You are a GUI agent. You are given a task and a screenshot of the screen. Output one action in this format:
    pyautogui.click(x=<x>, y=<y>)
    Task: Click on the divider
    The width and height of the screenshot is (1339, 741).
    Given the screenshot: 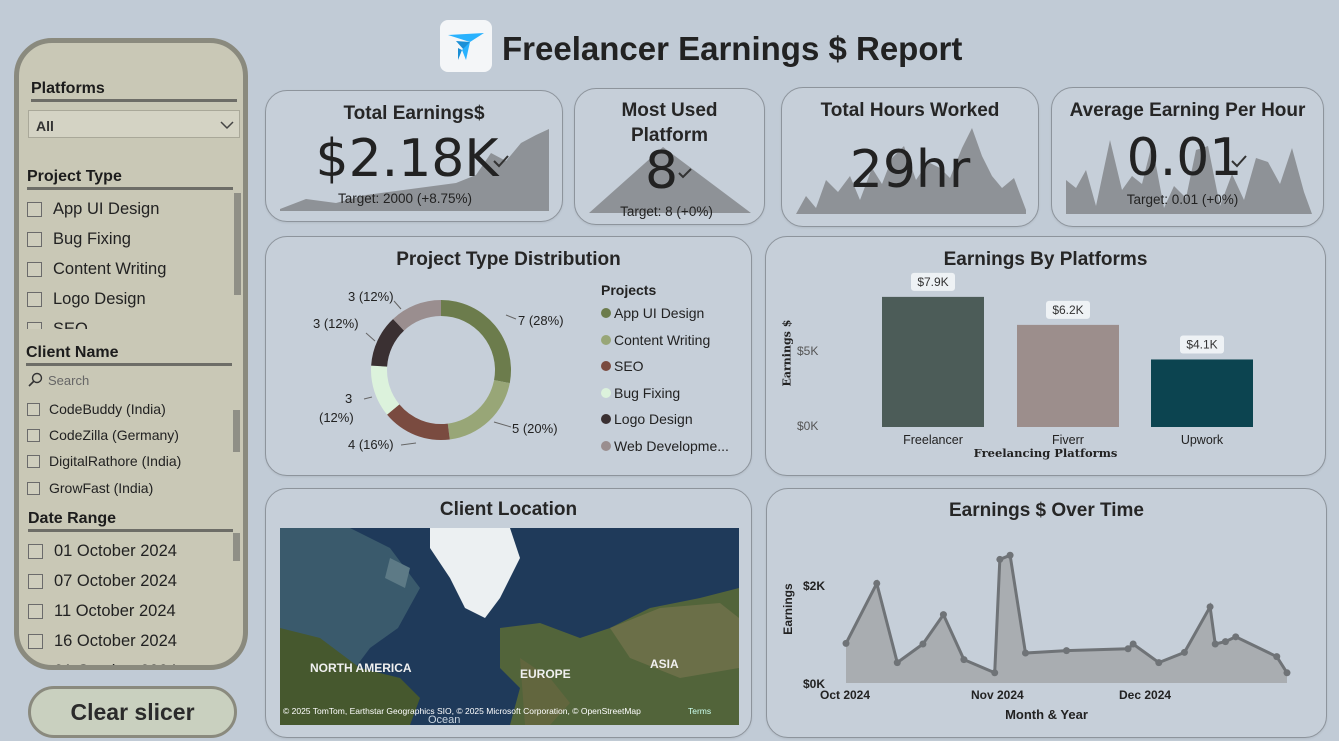 What is the action you would take?
    pyautogui.click(x=134, y=100)
    